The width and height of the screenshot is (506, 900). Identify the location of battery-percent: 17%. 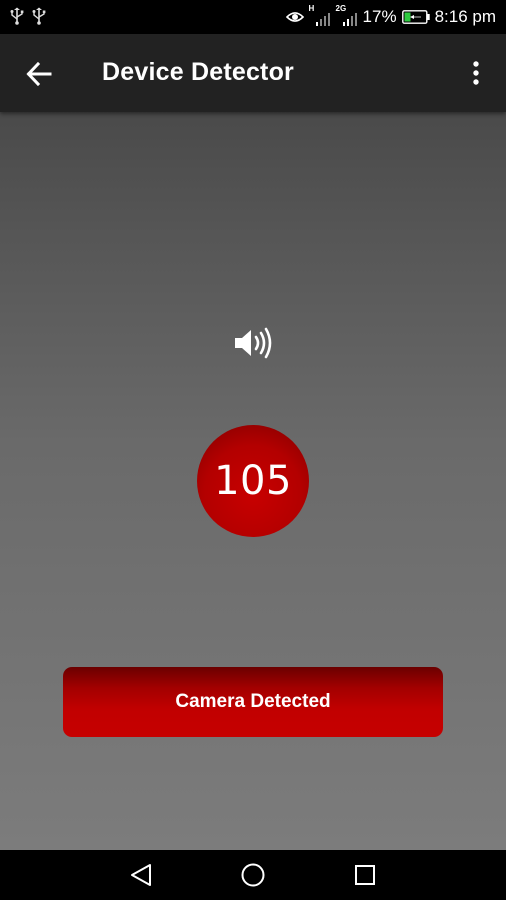
(379, 16).